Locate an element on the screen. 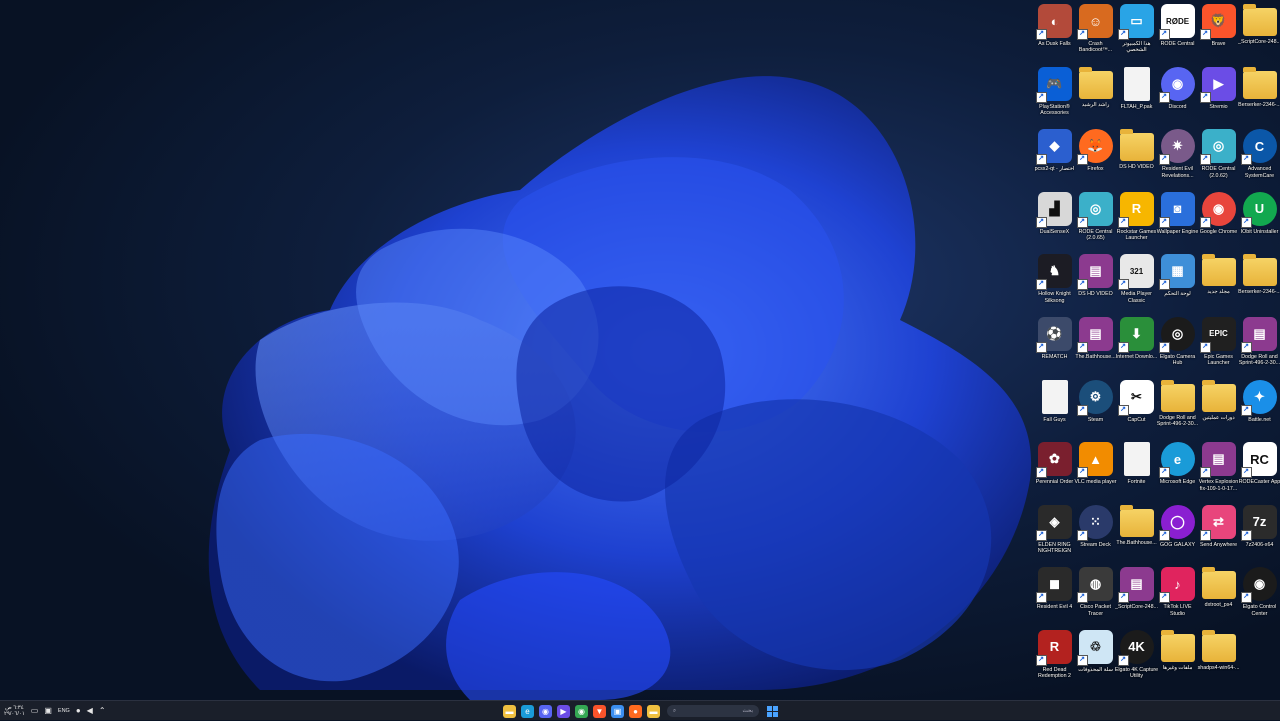  microphone-icon: ● is located at coordinates (78, 711).